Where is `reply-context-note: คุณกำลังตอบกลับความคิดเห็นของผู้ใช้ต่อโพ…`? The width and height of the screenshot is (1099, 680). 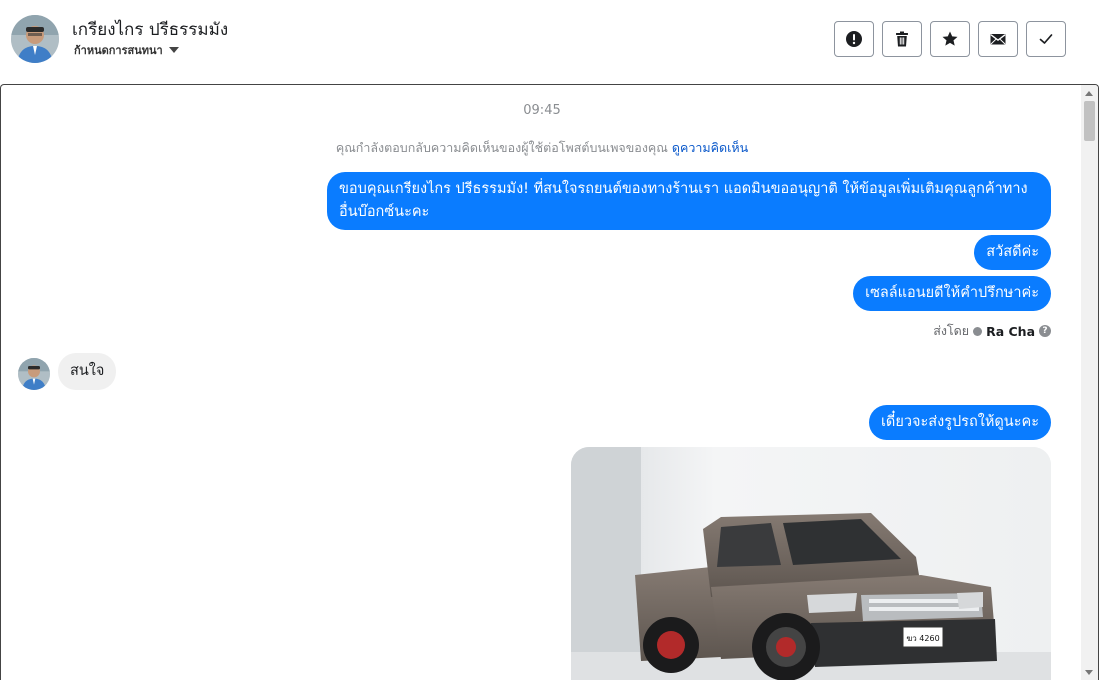 reply-context-note: คุณกำลังตอบกลับความคิดเห็นของผู้ใช้ต่อโพ… is located at coordinates (542, 148).